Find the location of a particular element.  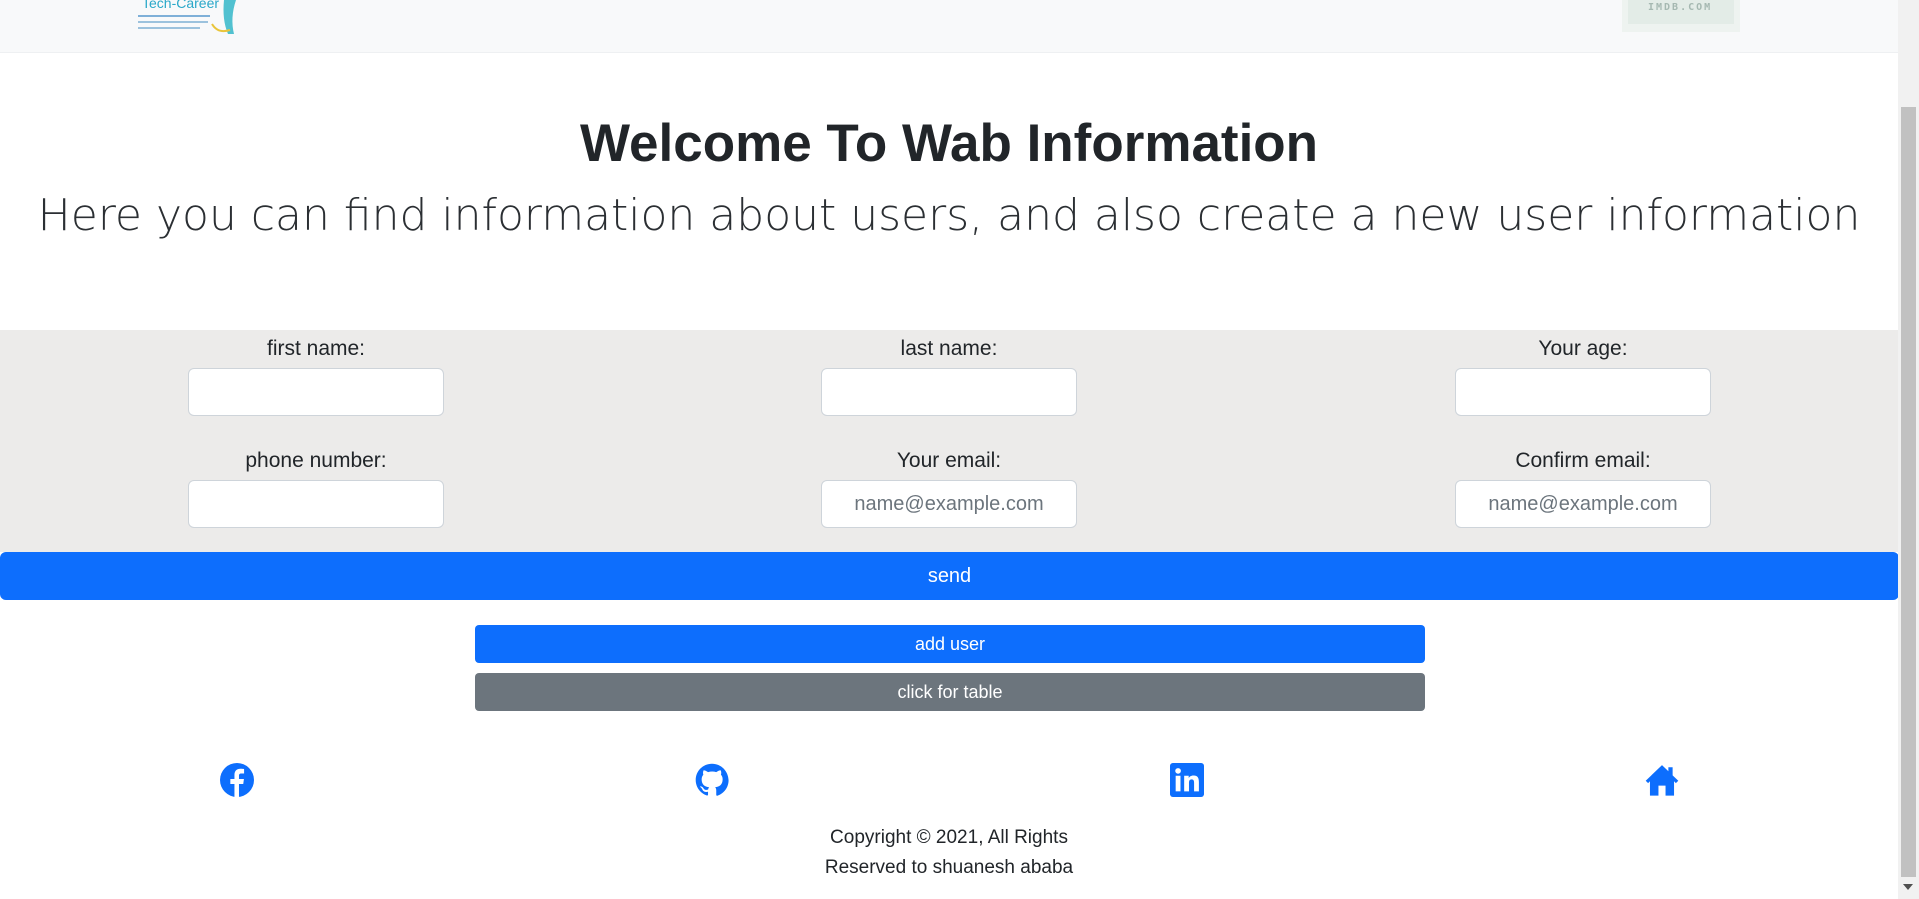

tech-career-logo-image: Tech-Career is located at coordinates (187, 17).